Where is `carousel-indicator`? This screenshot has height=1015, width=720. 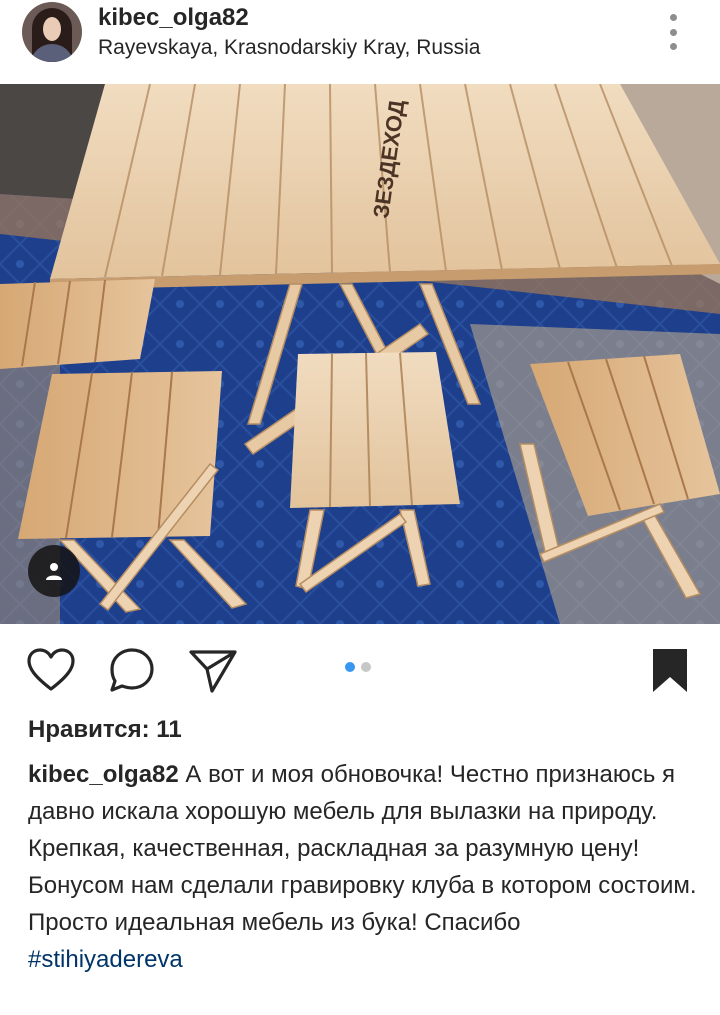 carousel-indicator is located at coordinates (358, 667).